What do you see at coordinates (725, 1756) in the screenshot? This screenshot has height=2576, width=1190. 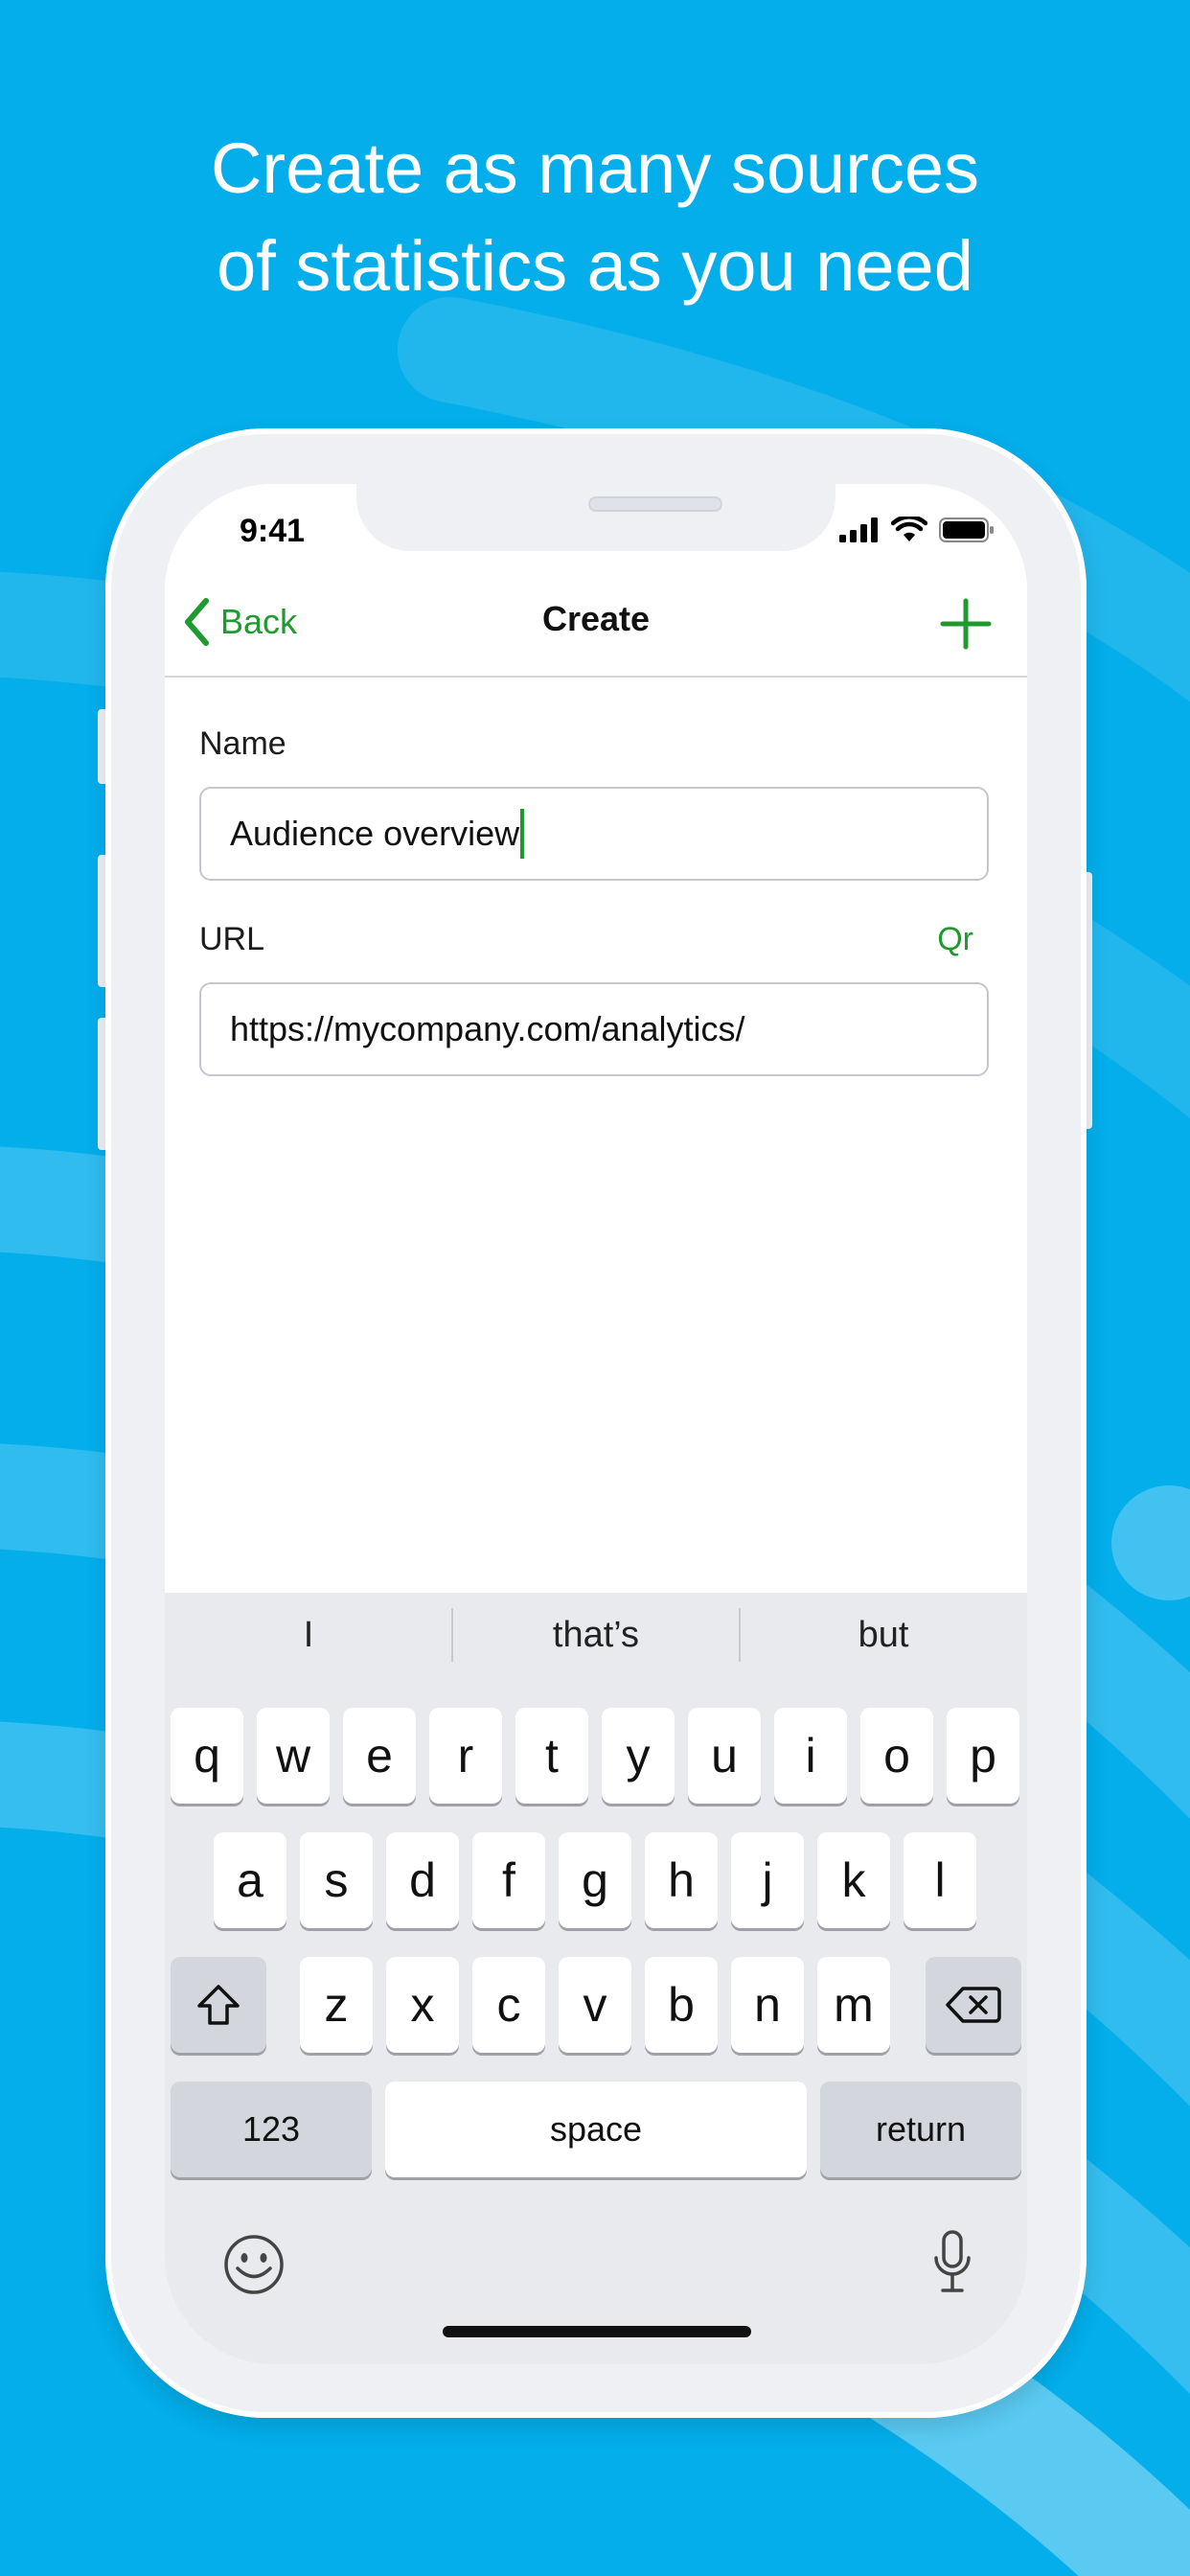 I see `key-u: u` at bounding box center [725, 1756].